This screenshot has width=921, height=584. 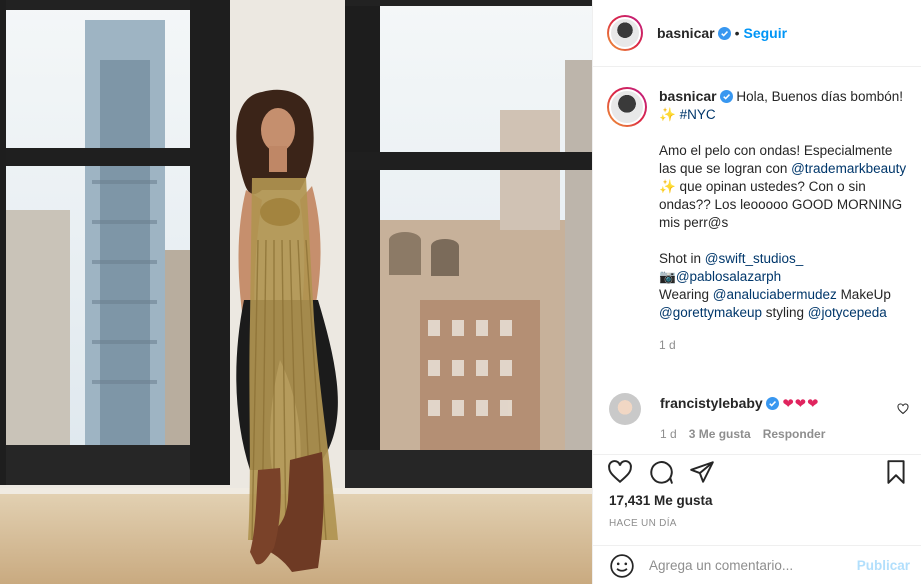 What do you see at coordinates (728, 276) in the screenshot?
I see `mention-pablosalazarph: @pablosalazarph` at bounding box center [728, 276].